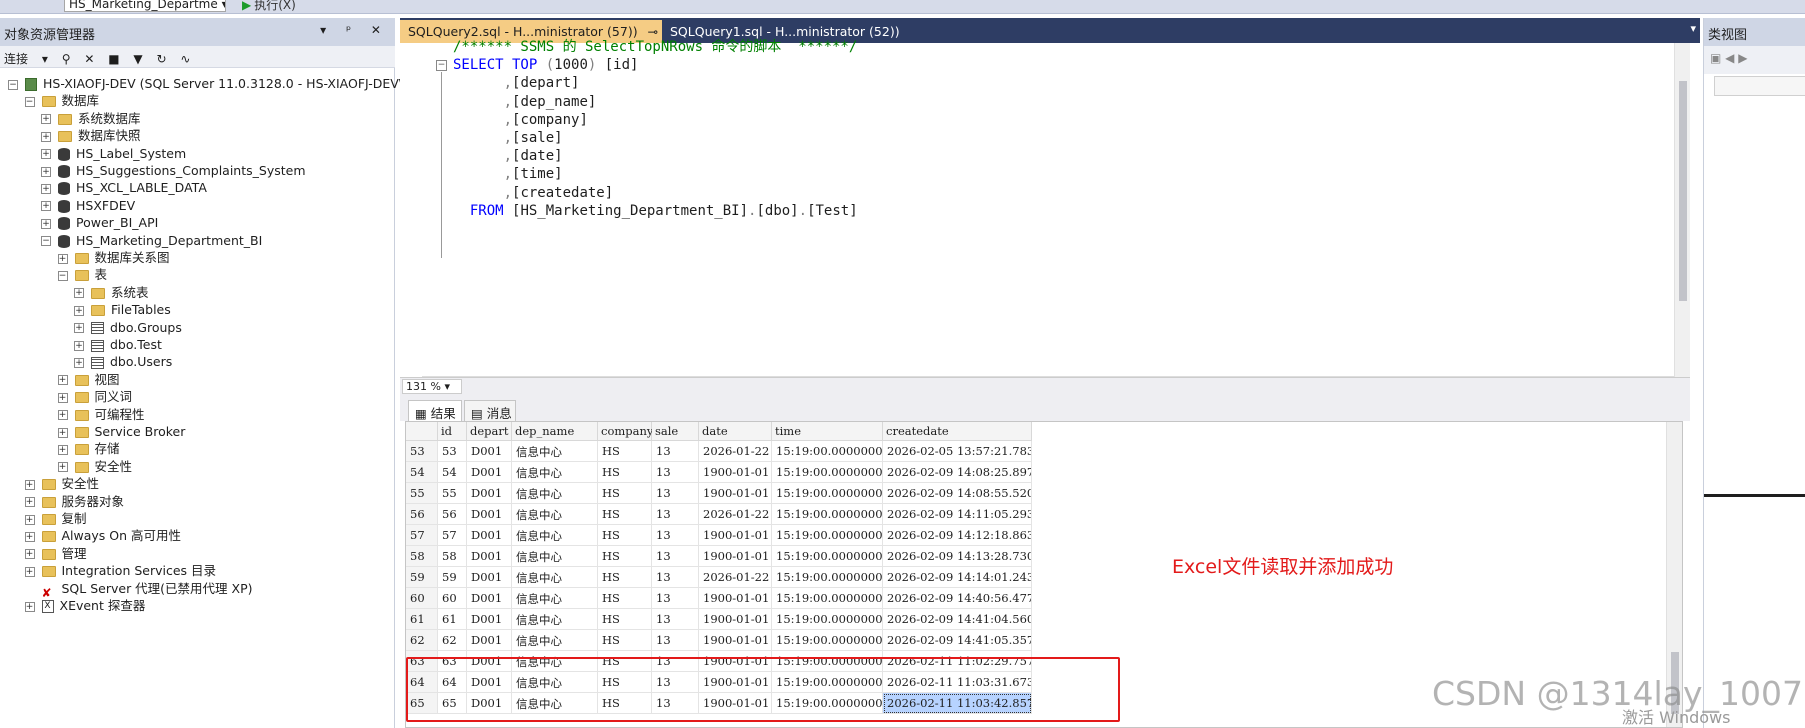 The width and height of the screenshot is (1805, 728). Describe the element at coordinates (422, 640) in the screenshot. I see `row-number: 62` at that location.